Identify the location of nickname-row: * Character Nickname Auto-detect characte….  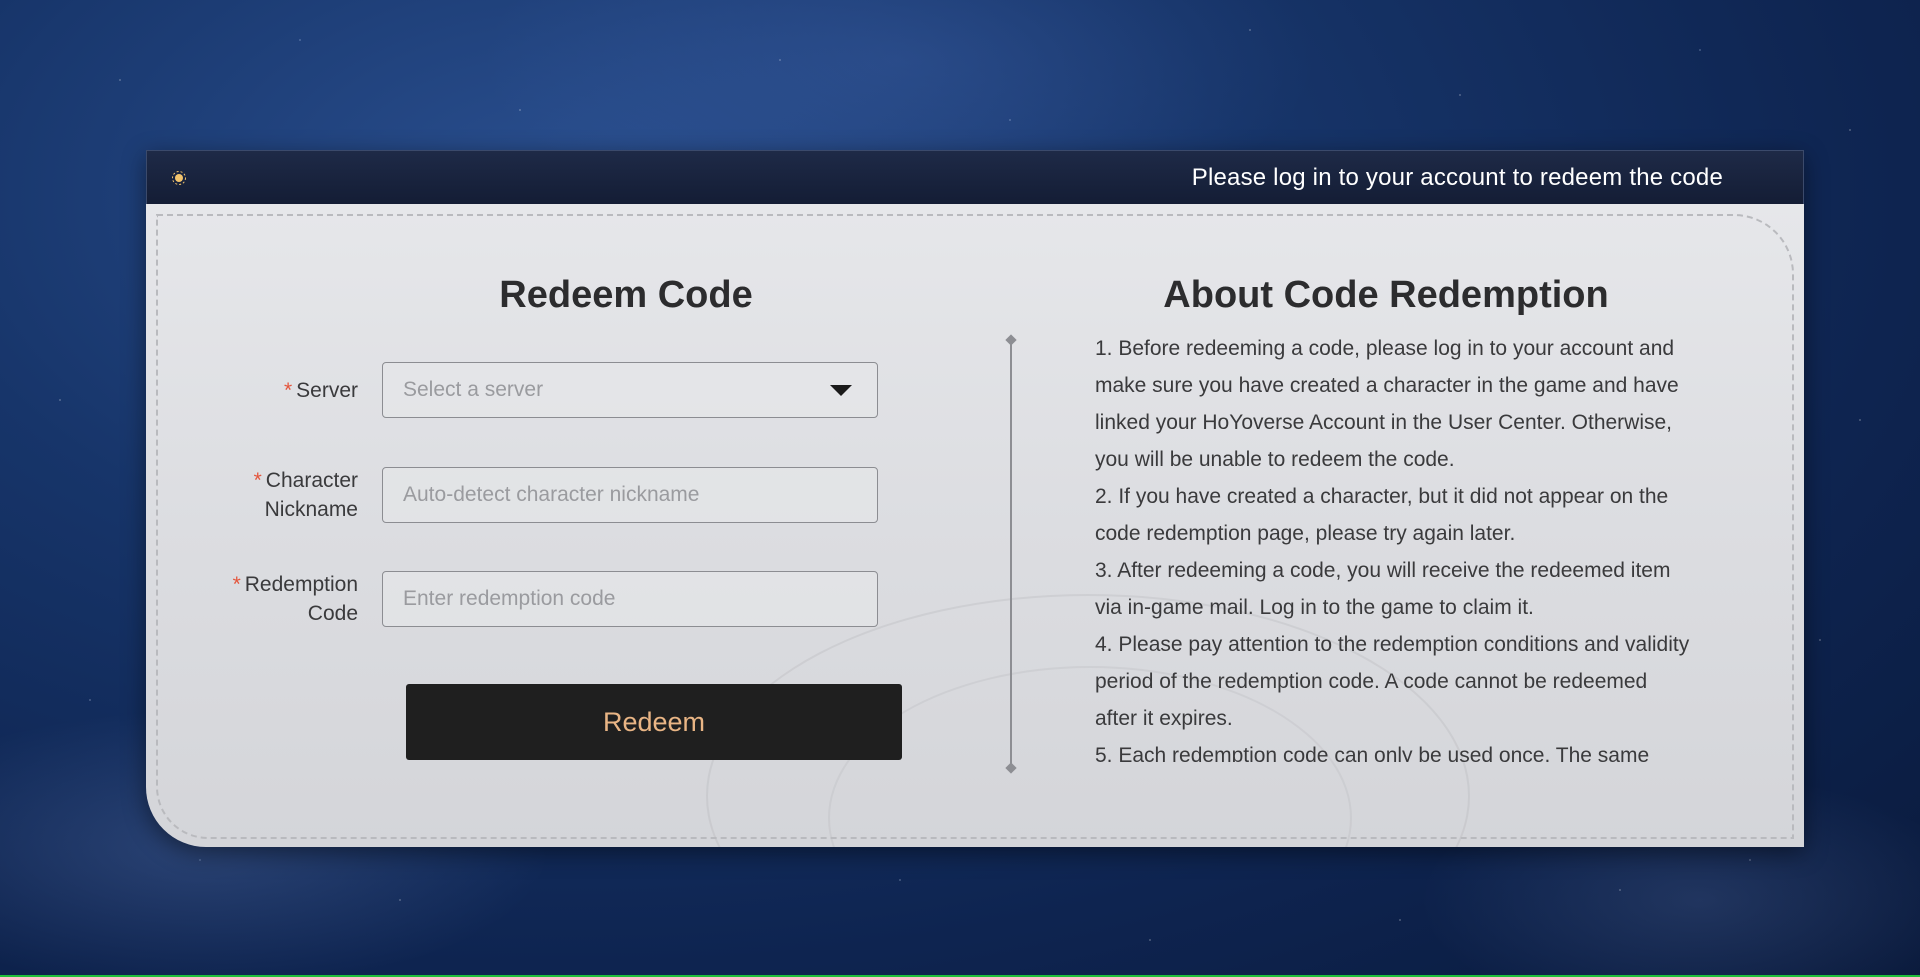
(526, 495).